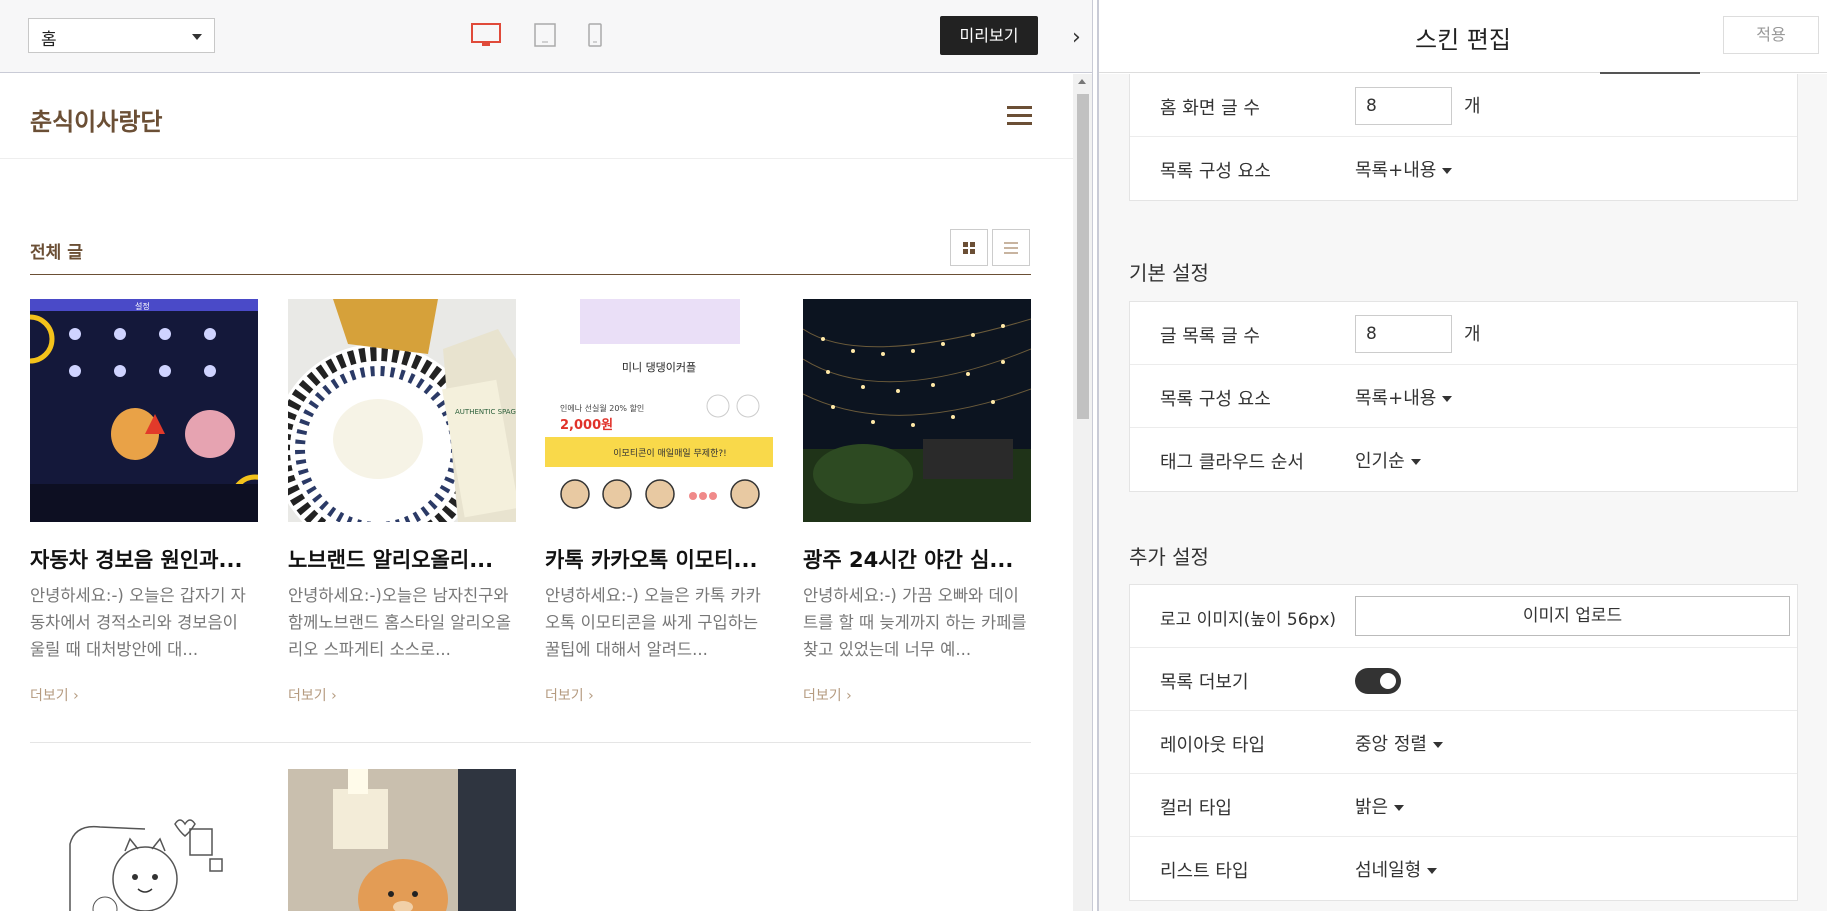 The width and height of the screenshot is (1827, 911). What do you see at coordinates (1204, 682) in the screenshot?
I see `setting-label: 목록 더보기` at bounding box center [1204, 682].